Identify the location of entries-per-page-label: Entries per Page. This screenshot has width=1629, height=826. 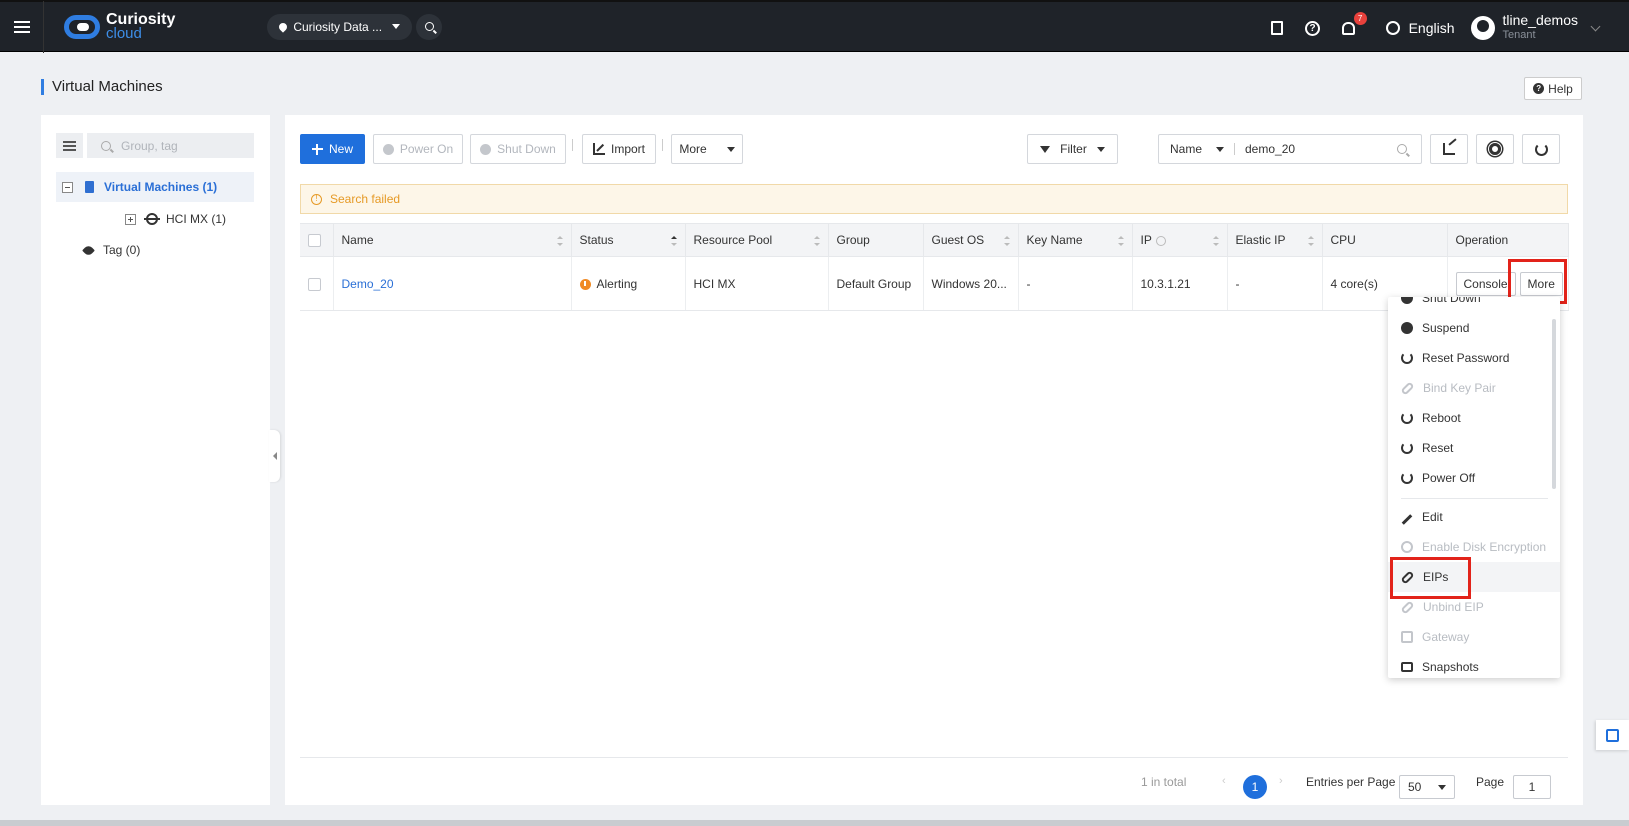
(1351, 782).